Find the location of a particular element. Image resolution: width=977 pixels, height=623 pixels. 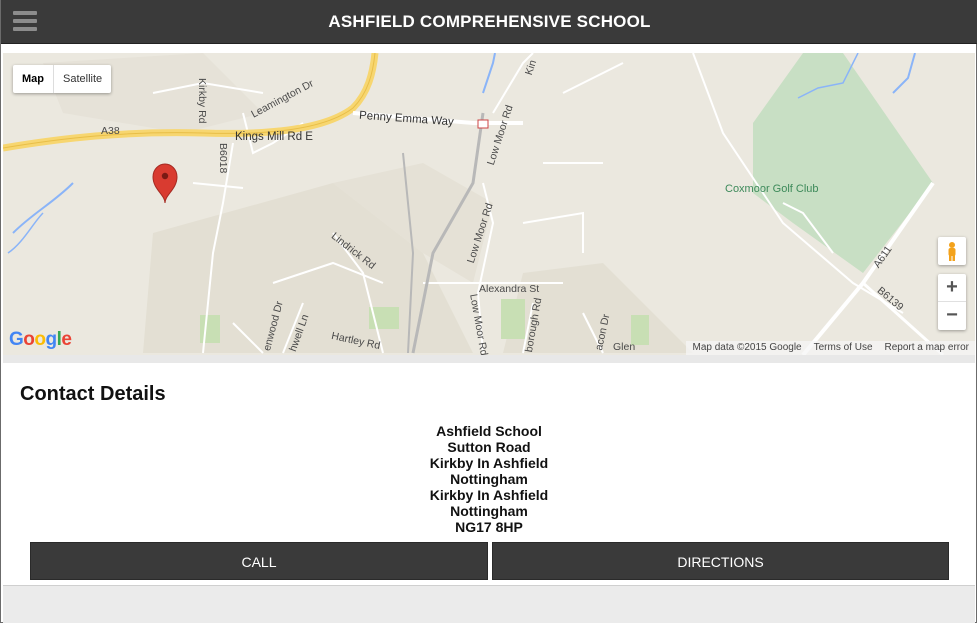

map-label-kings-mill: Kings Mill Rd E is located at coordinates (274, 137).